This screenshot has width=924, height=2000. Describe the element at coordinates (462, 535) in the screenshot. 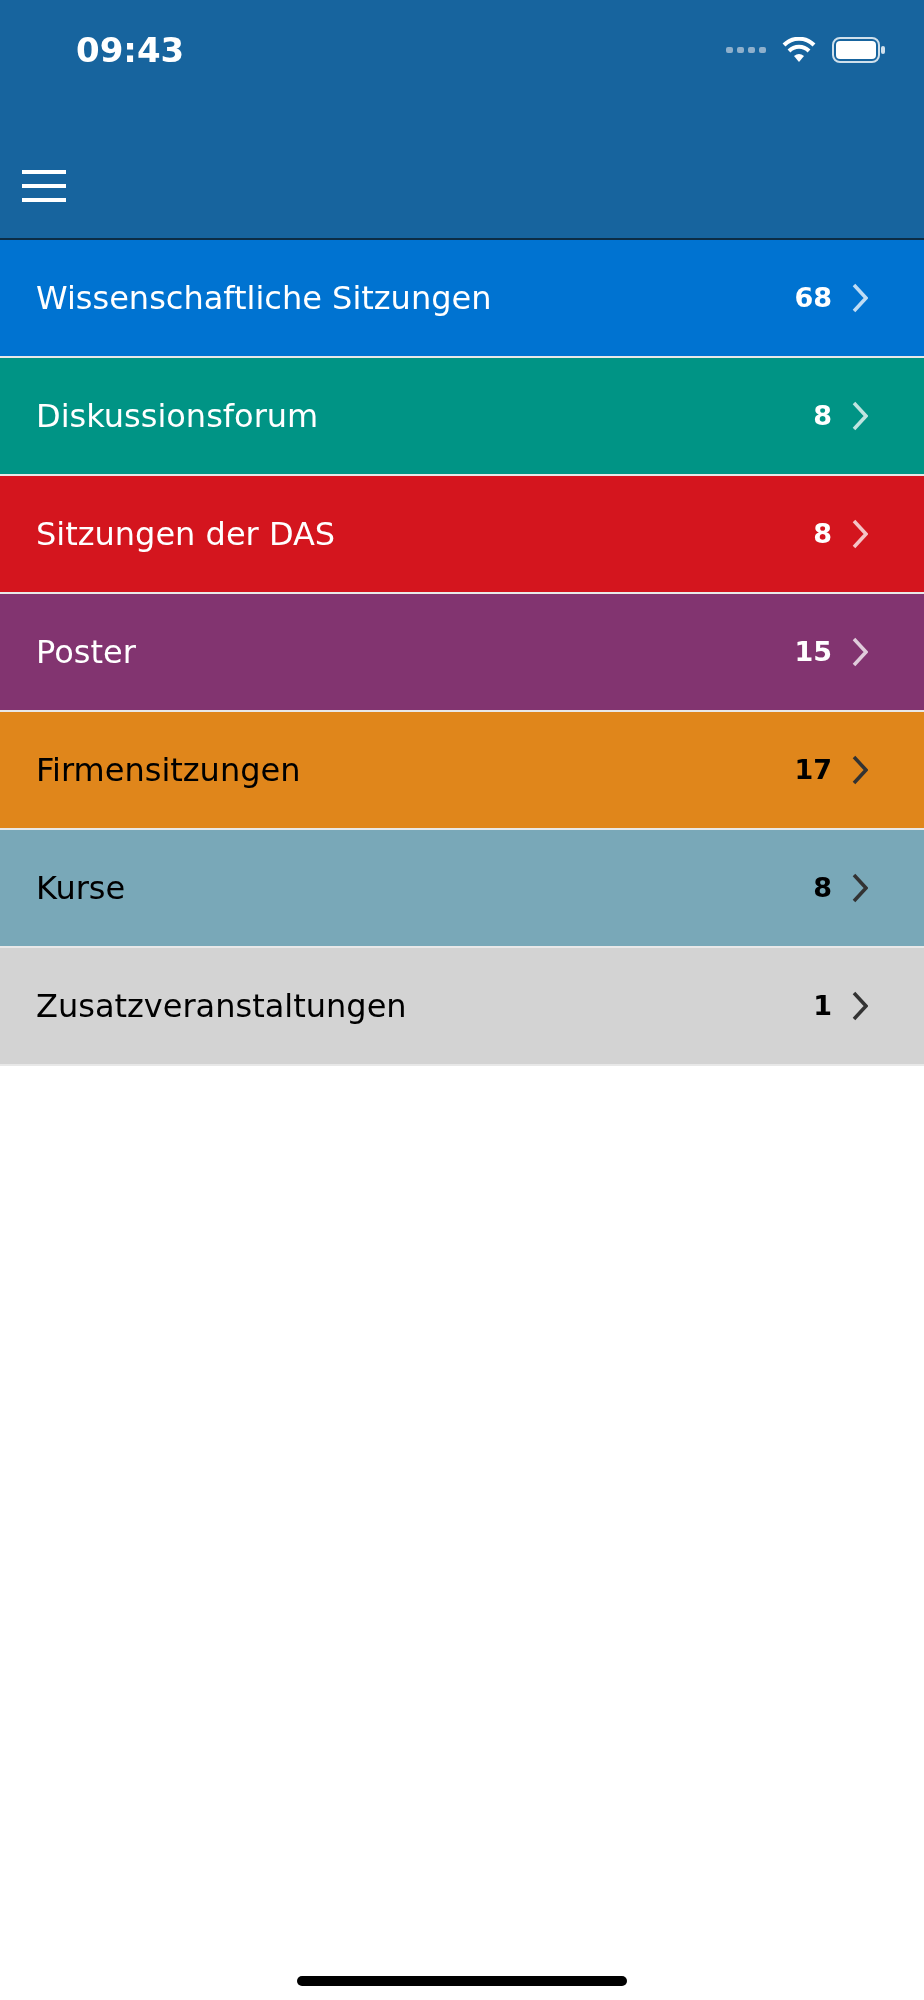

I see `category-row: Sitzungen der DAS 8` at that location.